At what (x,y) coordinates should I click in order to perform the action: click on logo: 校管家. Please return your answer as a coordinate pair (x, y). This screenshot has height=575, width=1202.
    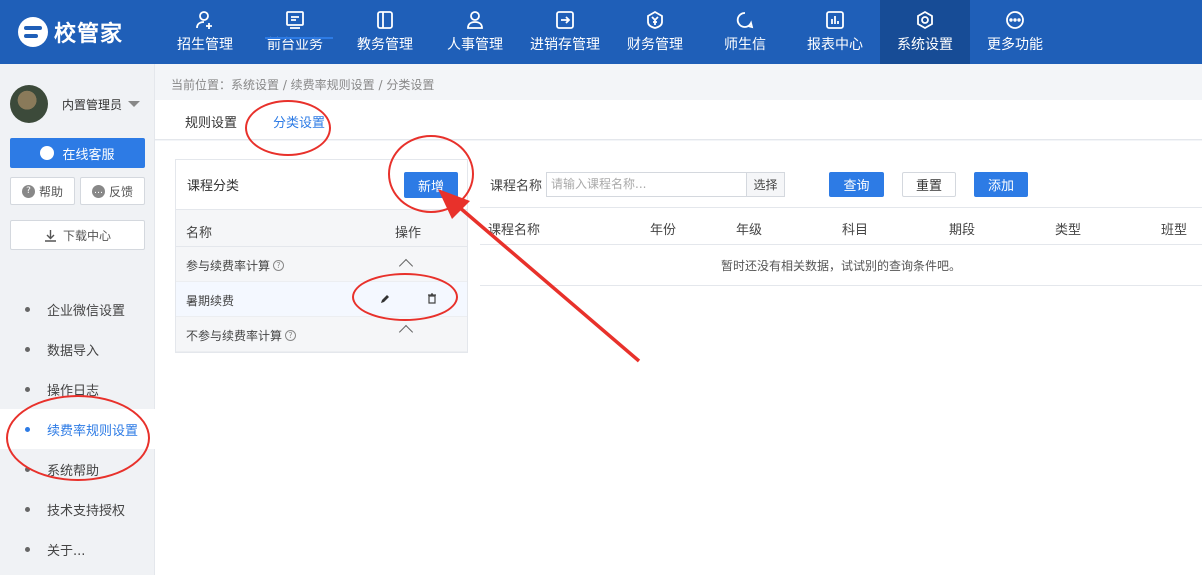
    Looking at the image, I should click on (70, 32).